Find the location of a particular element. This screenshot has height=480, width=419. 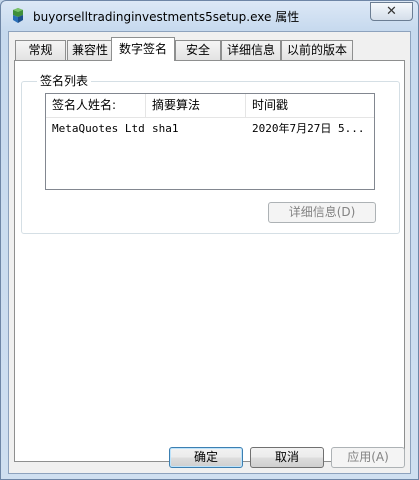

digest-cell: sha1 is located at coordinates (165, 128).